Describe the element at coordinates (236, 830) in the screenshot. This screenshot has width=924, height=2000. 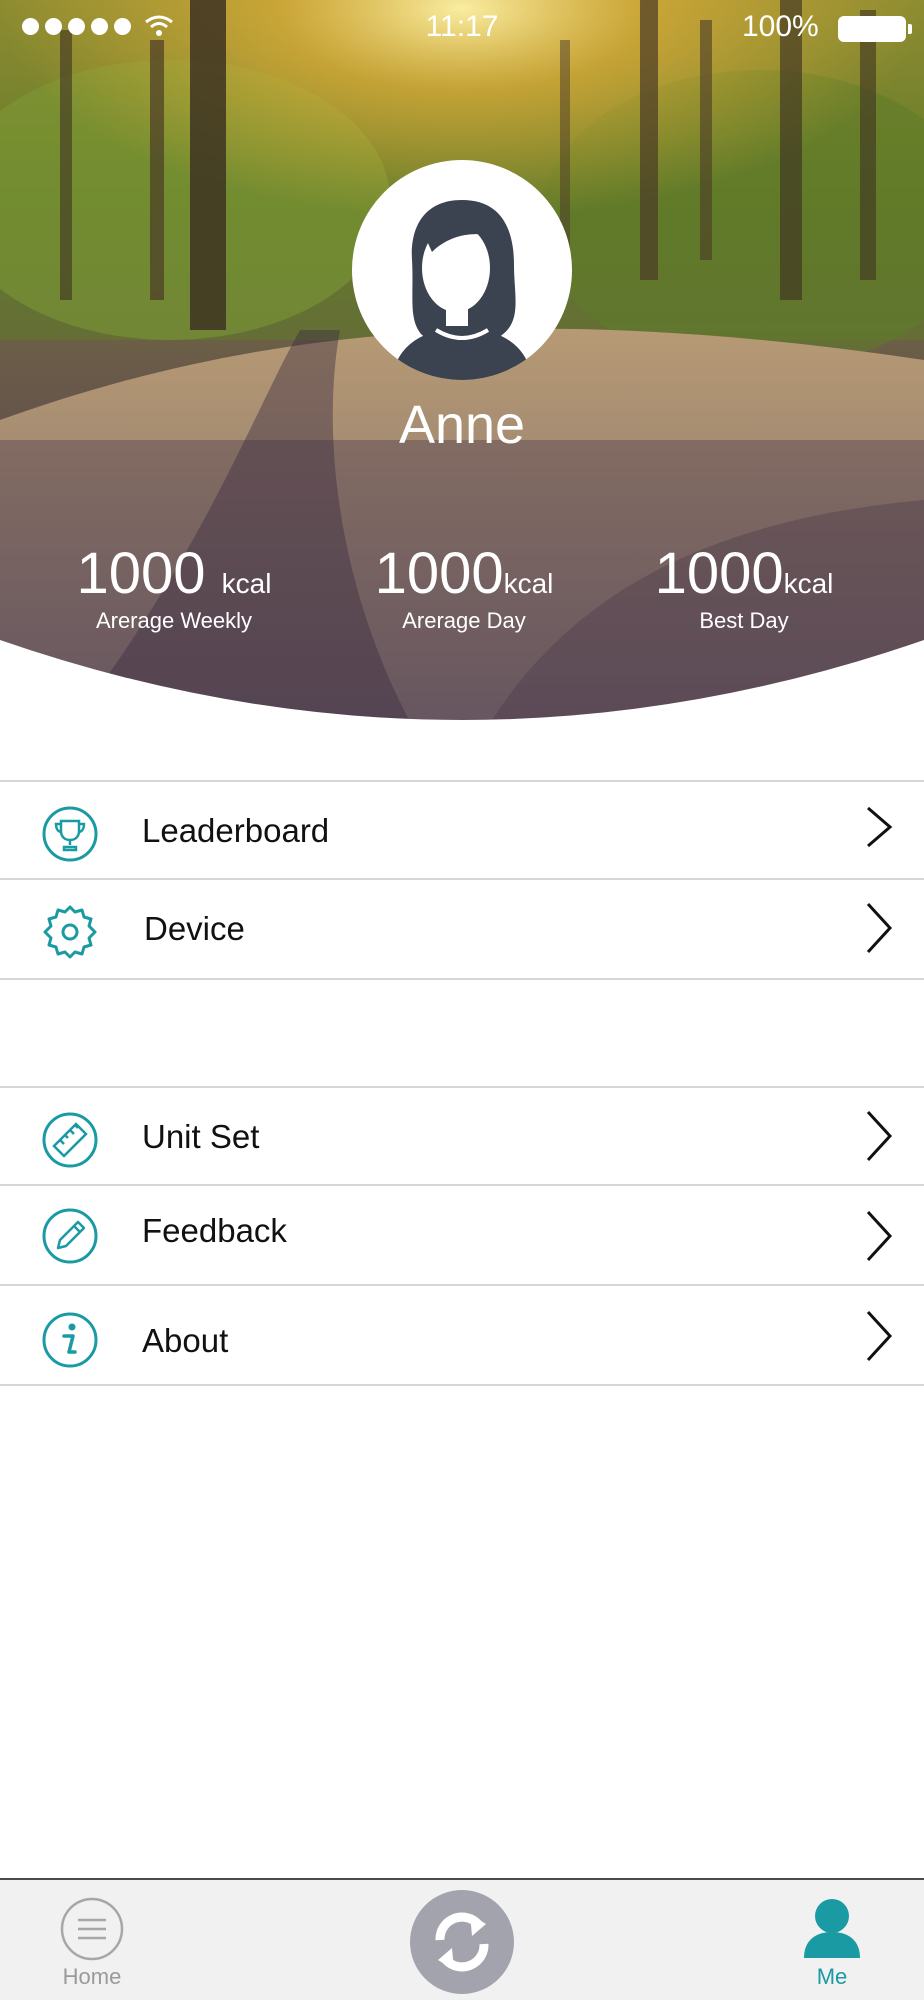
I see `menu-item-label: Leaderboard` at that location.